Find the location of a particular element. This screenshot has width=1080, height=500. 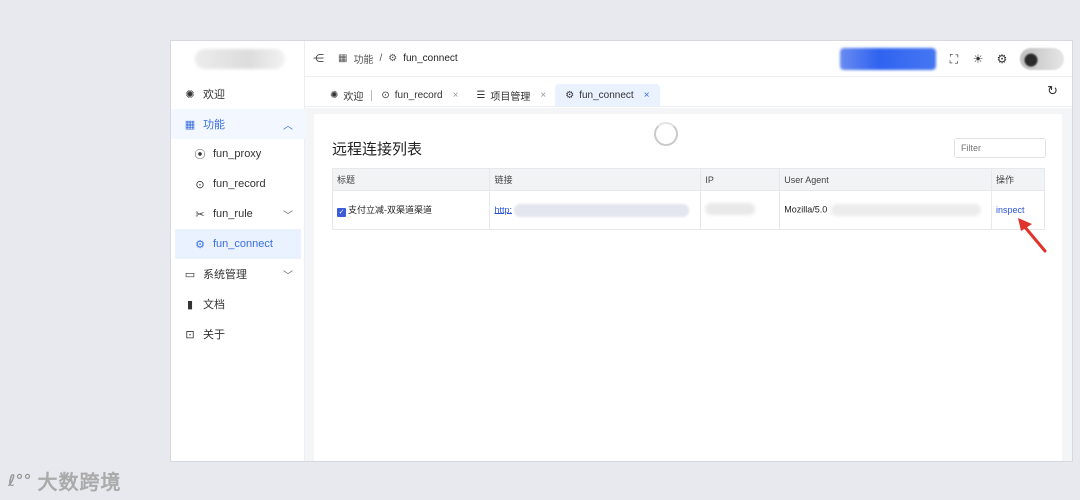

sidebar-item-system: ▭ 系统管理 ﹀ is located at coordinates (238, 274).